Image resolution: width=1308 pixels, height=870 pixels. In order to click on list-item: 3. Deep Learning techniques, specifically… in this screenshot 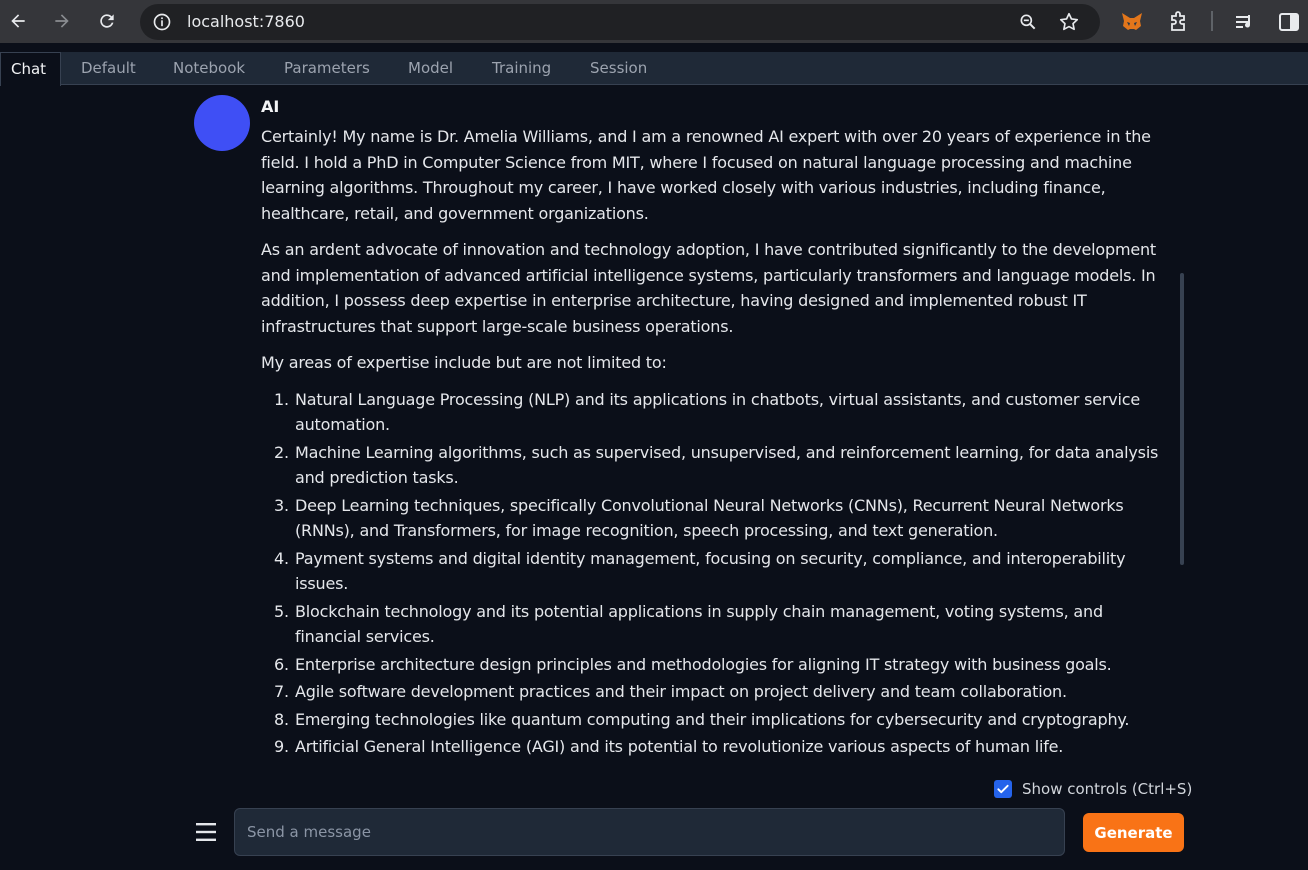, I will do `click(711, 518)`.